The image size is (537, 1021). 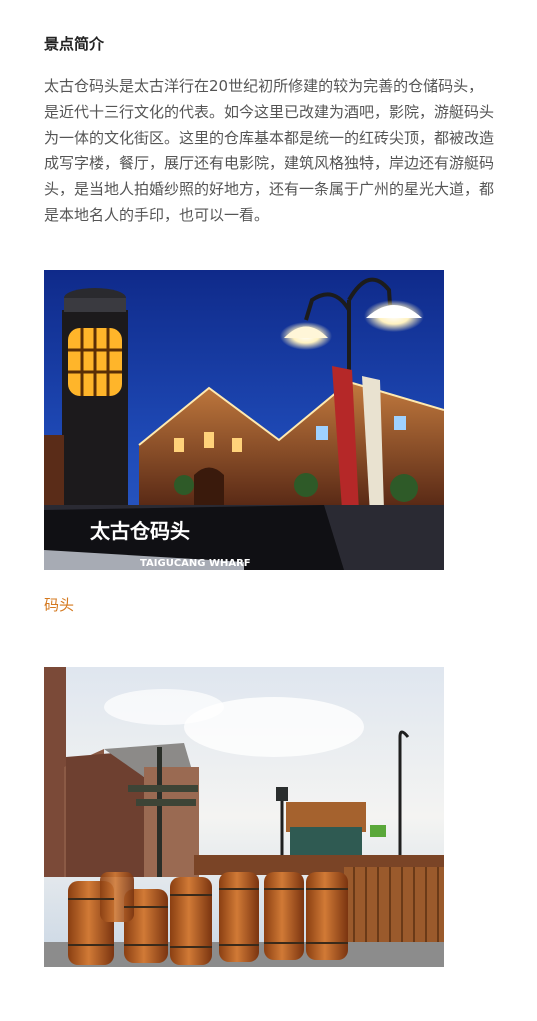 I want to click on section-title: 景点简介, so click(x=74, y=44).